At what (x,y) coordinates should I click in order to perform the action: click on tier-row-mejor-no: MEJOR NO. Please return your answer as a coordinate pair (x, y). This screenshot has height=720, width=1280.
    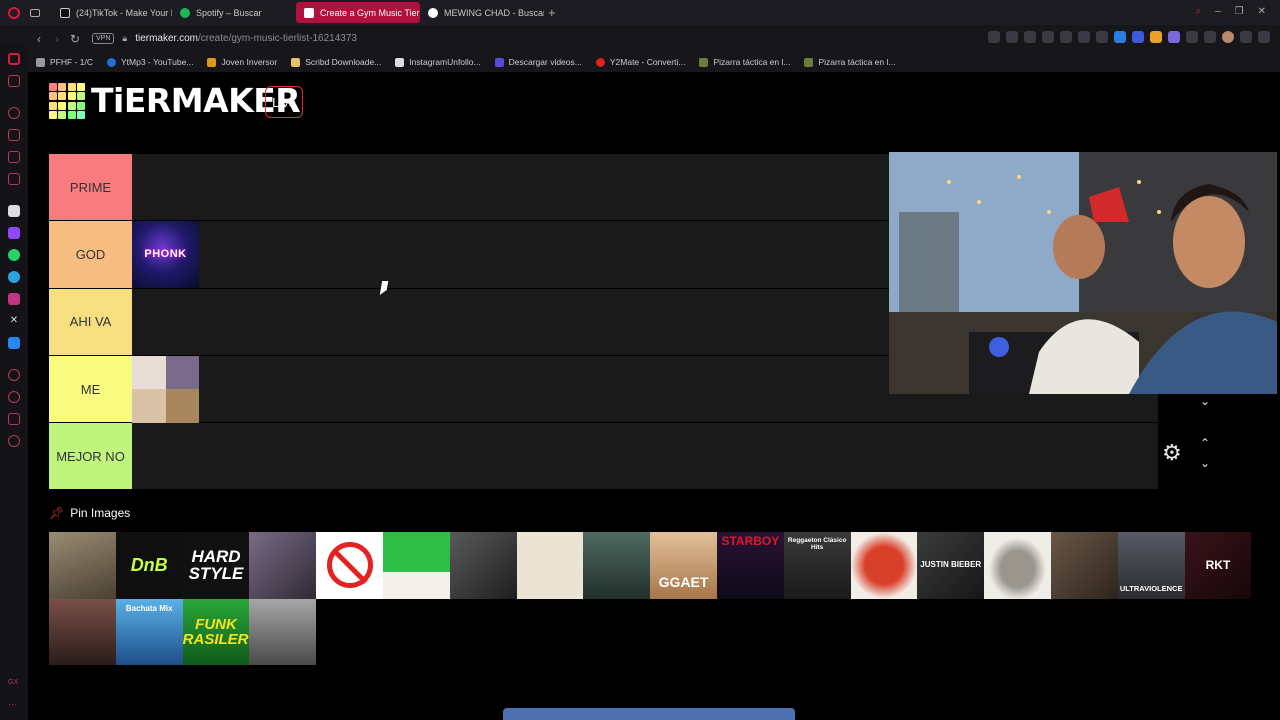
    Looking at the image, I should click on (603, 457).